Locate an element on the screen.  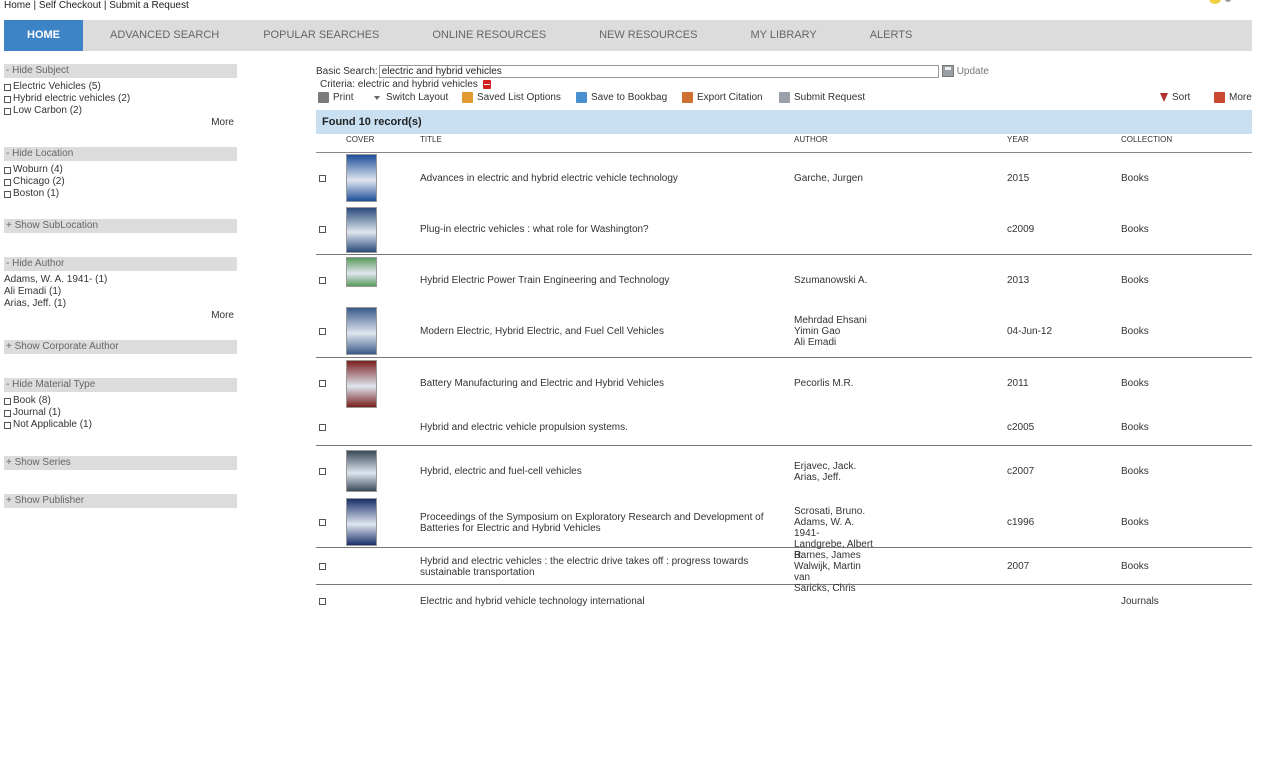
sort-button: Sort is located at coordinates (1175, 97).